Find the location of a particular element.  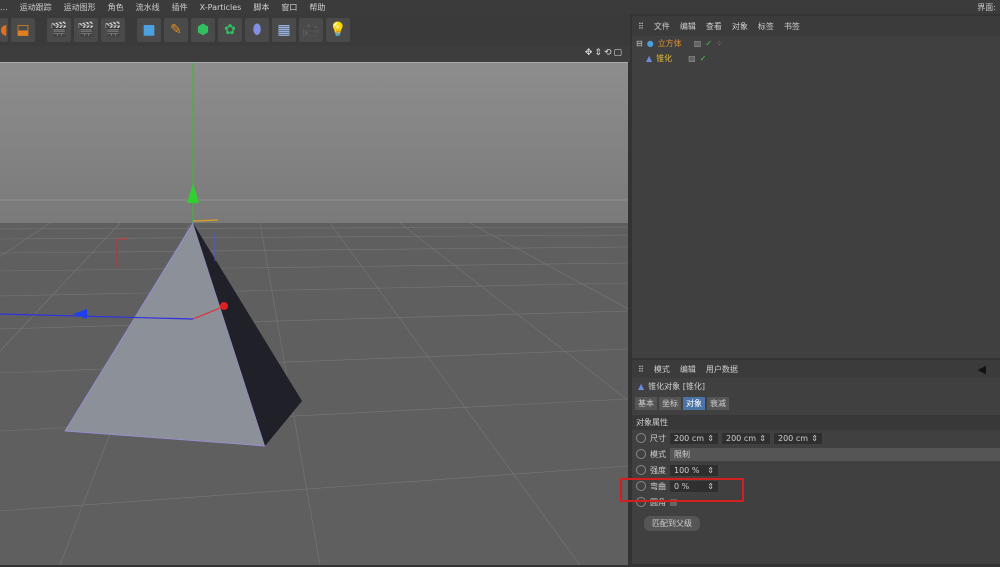

render-picture-queue-icon: 🎬 is located at coordinates (86, 30).